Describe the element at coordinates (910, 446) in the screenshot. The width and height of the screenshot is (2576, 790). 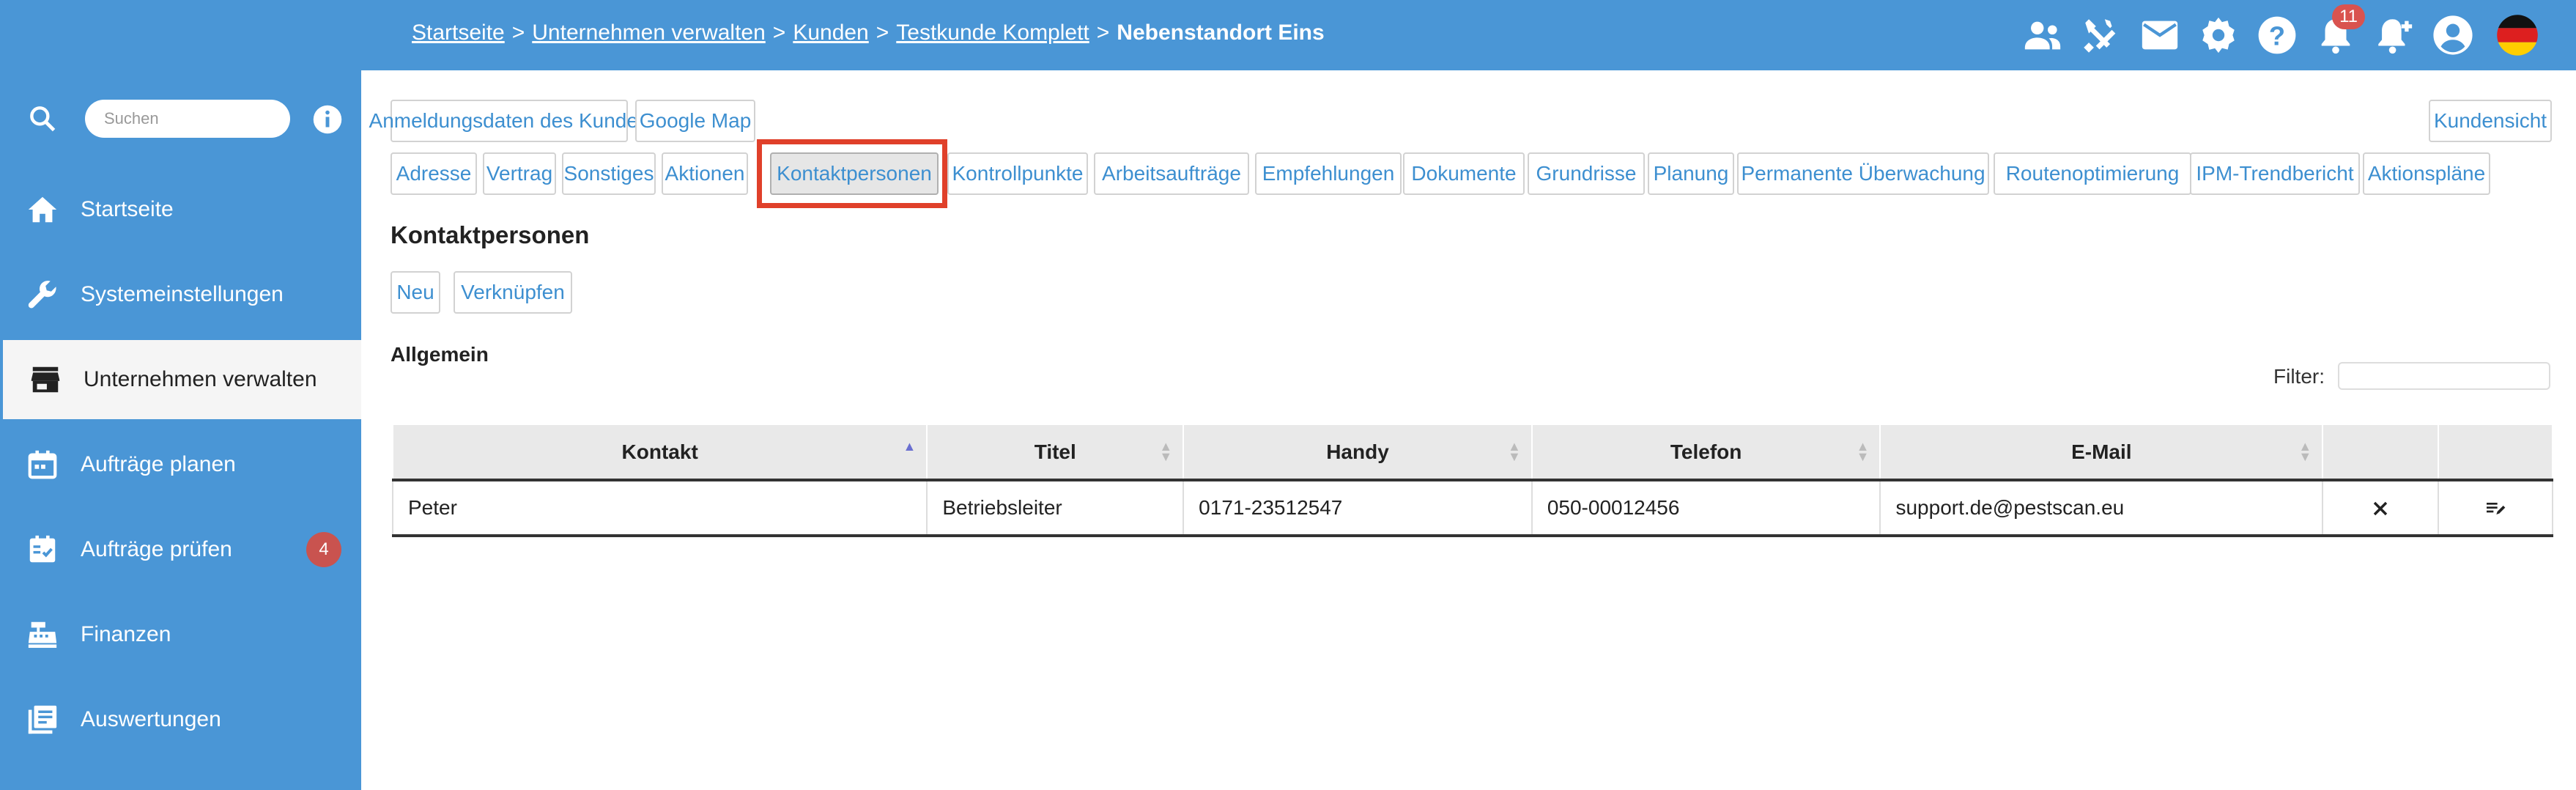
I see `sort-asc-icon: ▲` at that location.